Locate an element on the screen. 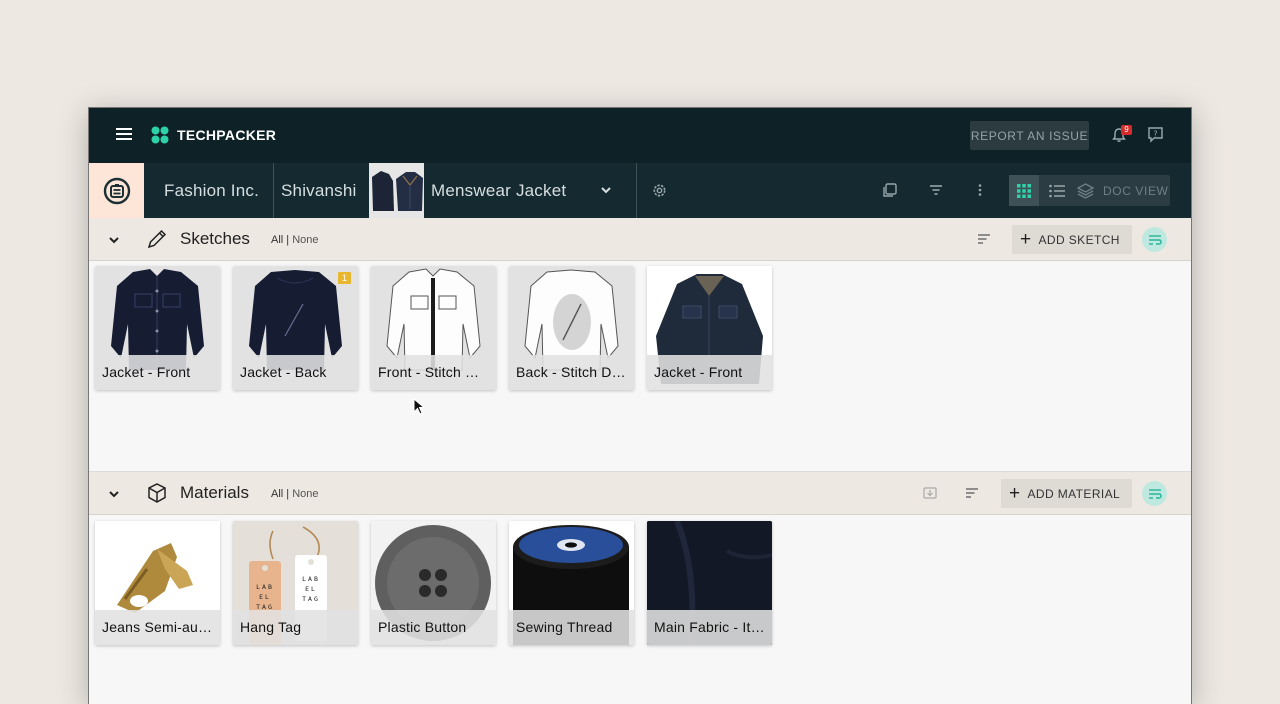 This screenshot has height=704, width=1280. breadcrumb-user: Shivanshi is located at coordinates (319, 190).